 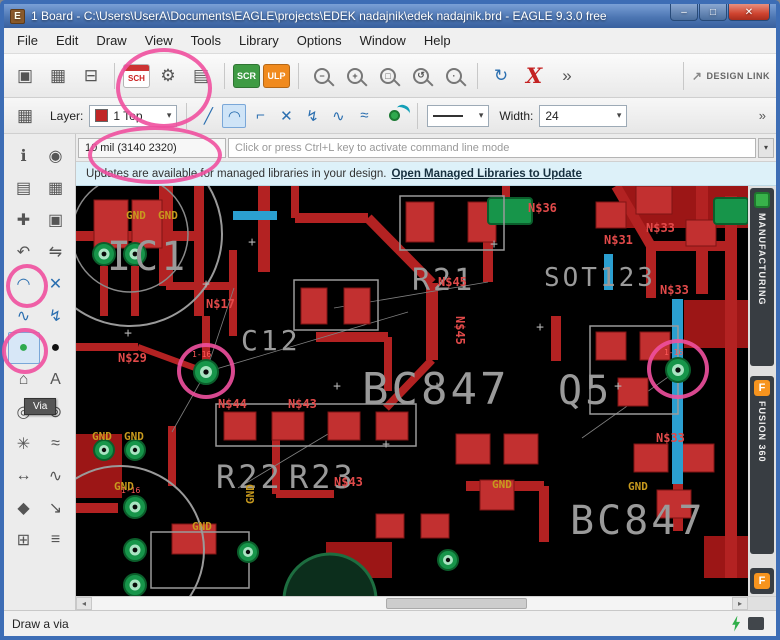 What do you see at coordinates (58, 76) in the screenshot?
I see `save-icon: ▦` at bounding box center [58, 76].